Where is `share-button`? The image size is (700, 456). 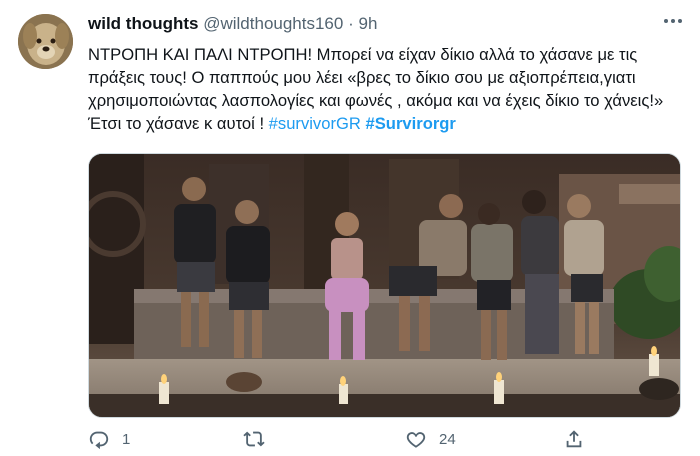
share-button is located at coordinates (574, 439).